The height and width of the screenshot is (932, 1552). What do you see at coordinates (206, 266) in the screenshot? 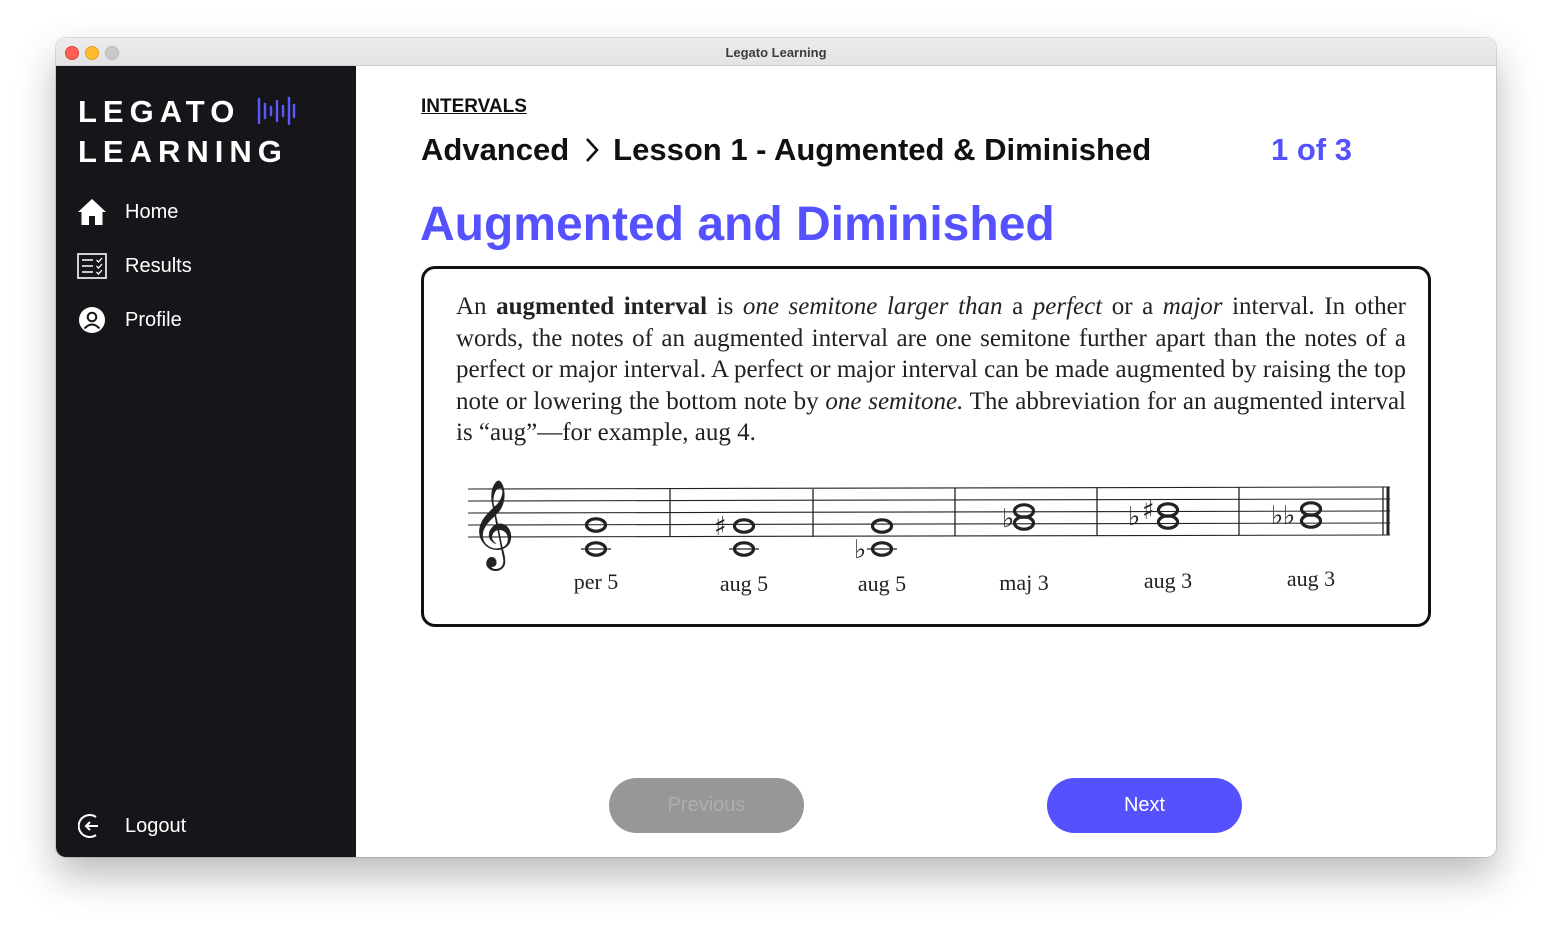
I see `sidebar-item-results: Results` at bounding box center [206, 266].